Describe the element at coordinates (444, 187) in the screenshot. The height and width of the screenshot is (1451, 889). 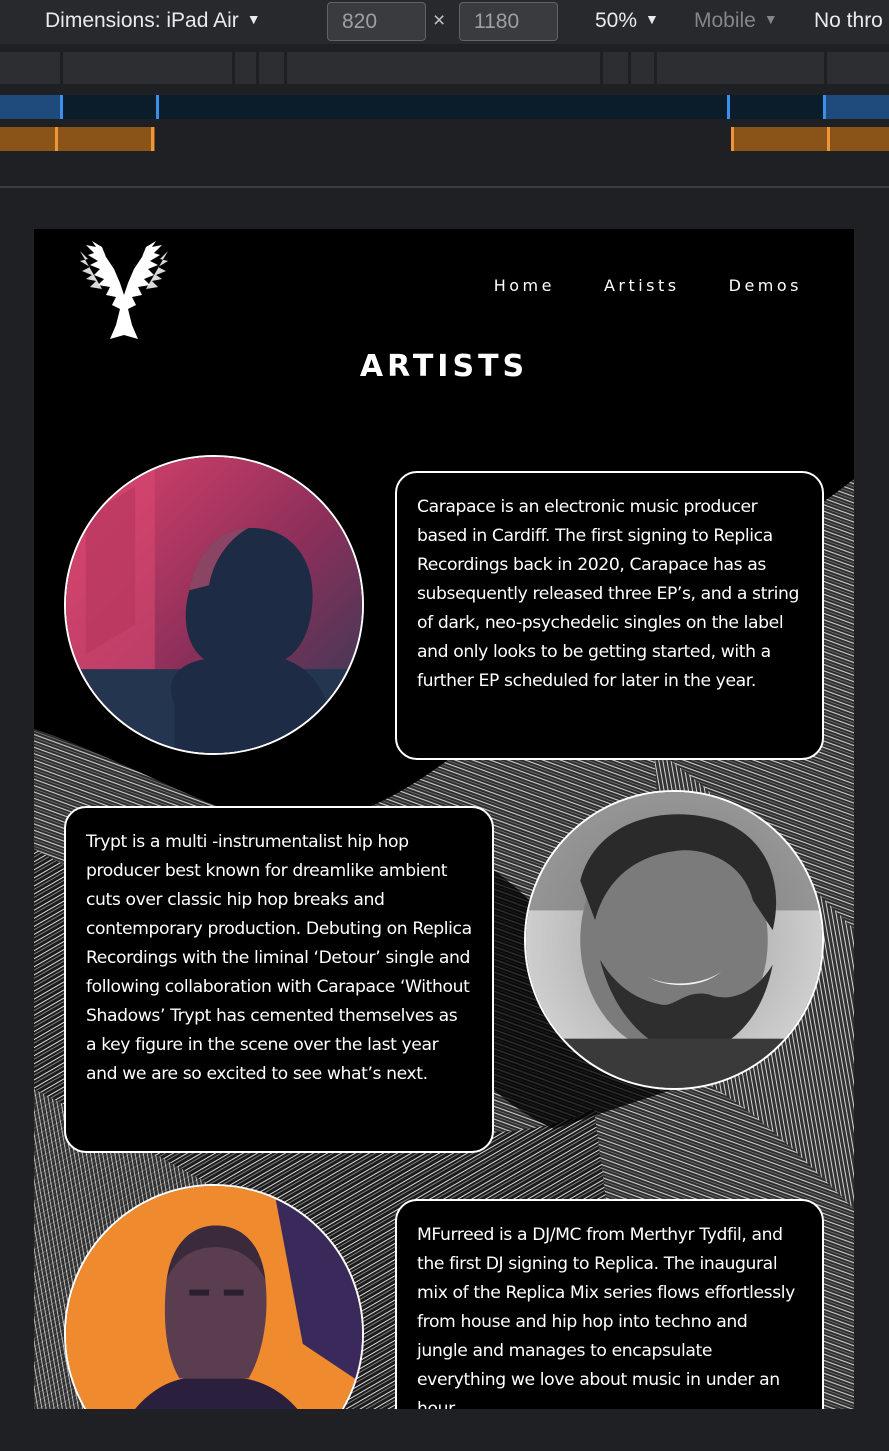
I see `toolbar-divider` at that location.